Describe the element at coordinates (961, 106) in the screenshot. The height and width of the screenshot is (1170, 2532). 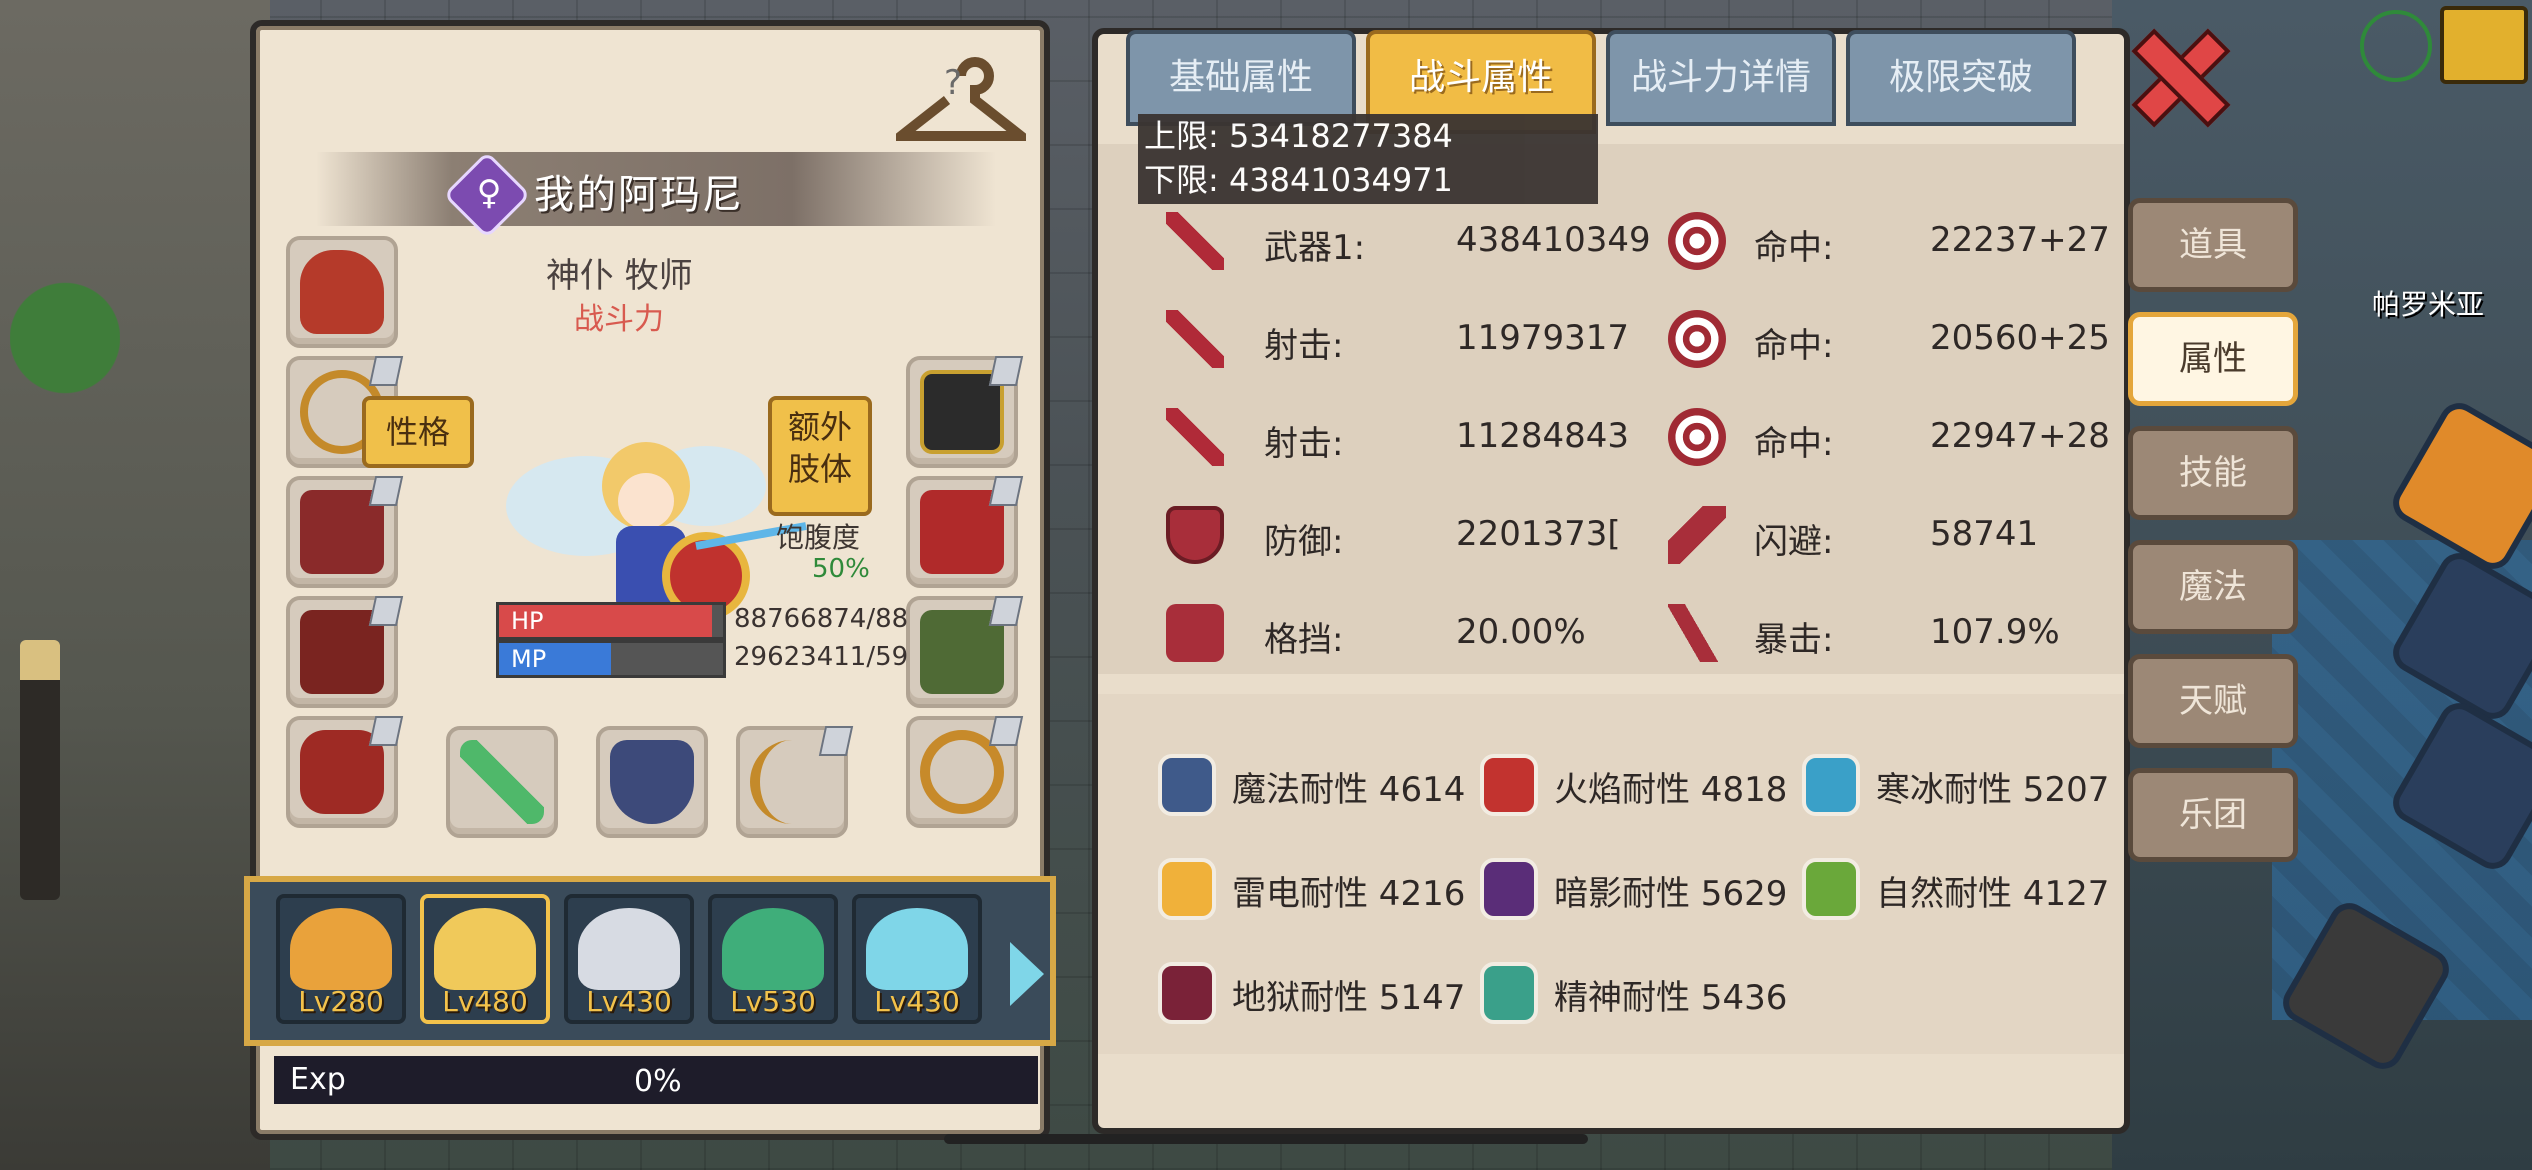
I see `wardrobe-hanger-icon: ?` at that location.